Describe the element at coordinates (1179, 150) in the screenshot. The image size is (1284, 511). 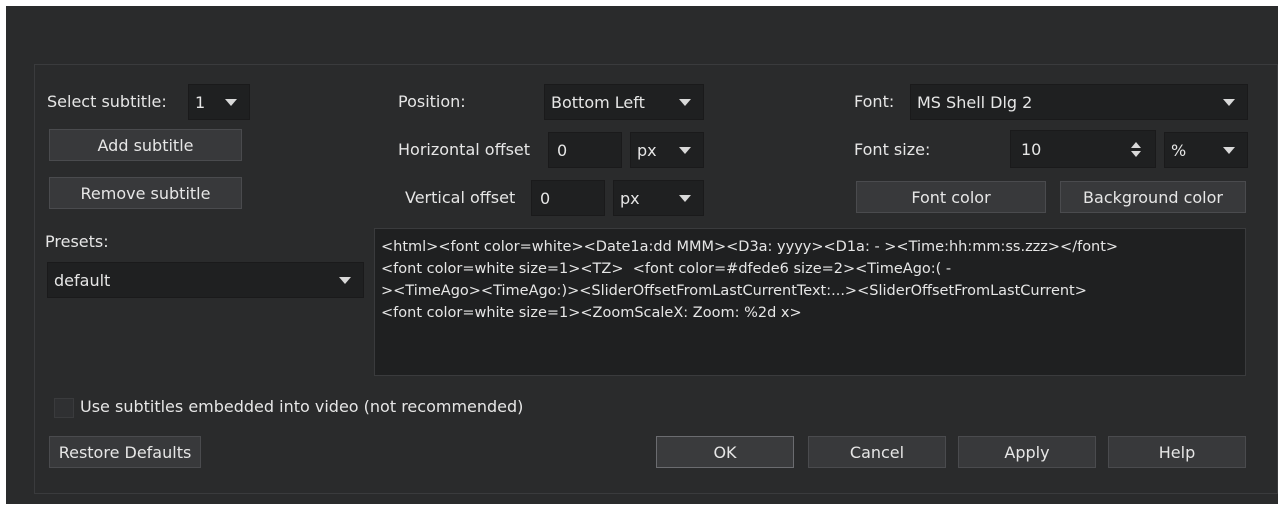
I see `font-size-unit-value: %` at that location.